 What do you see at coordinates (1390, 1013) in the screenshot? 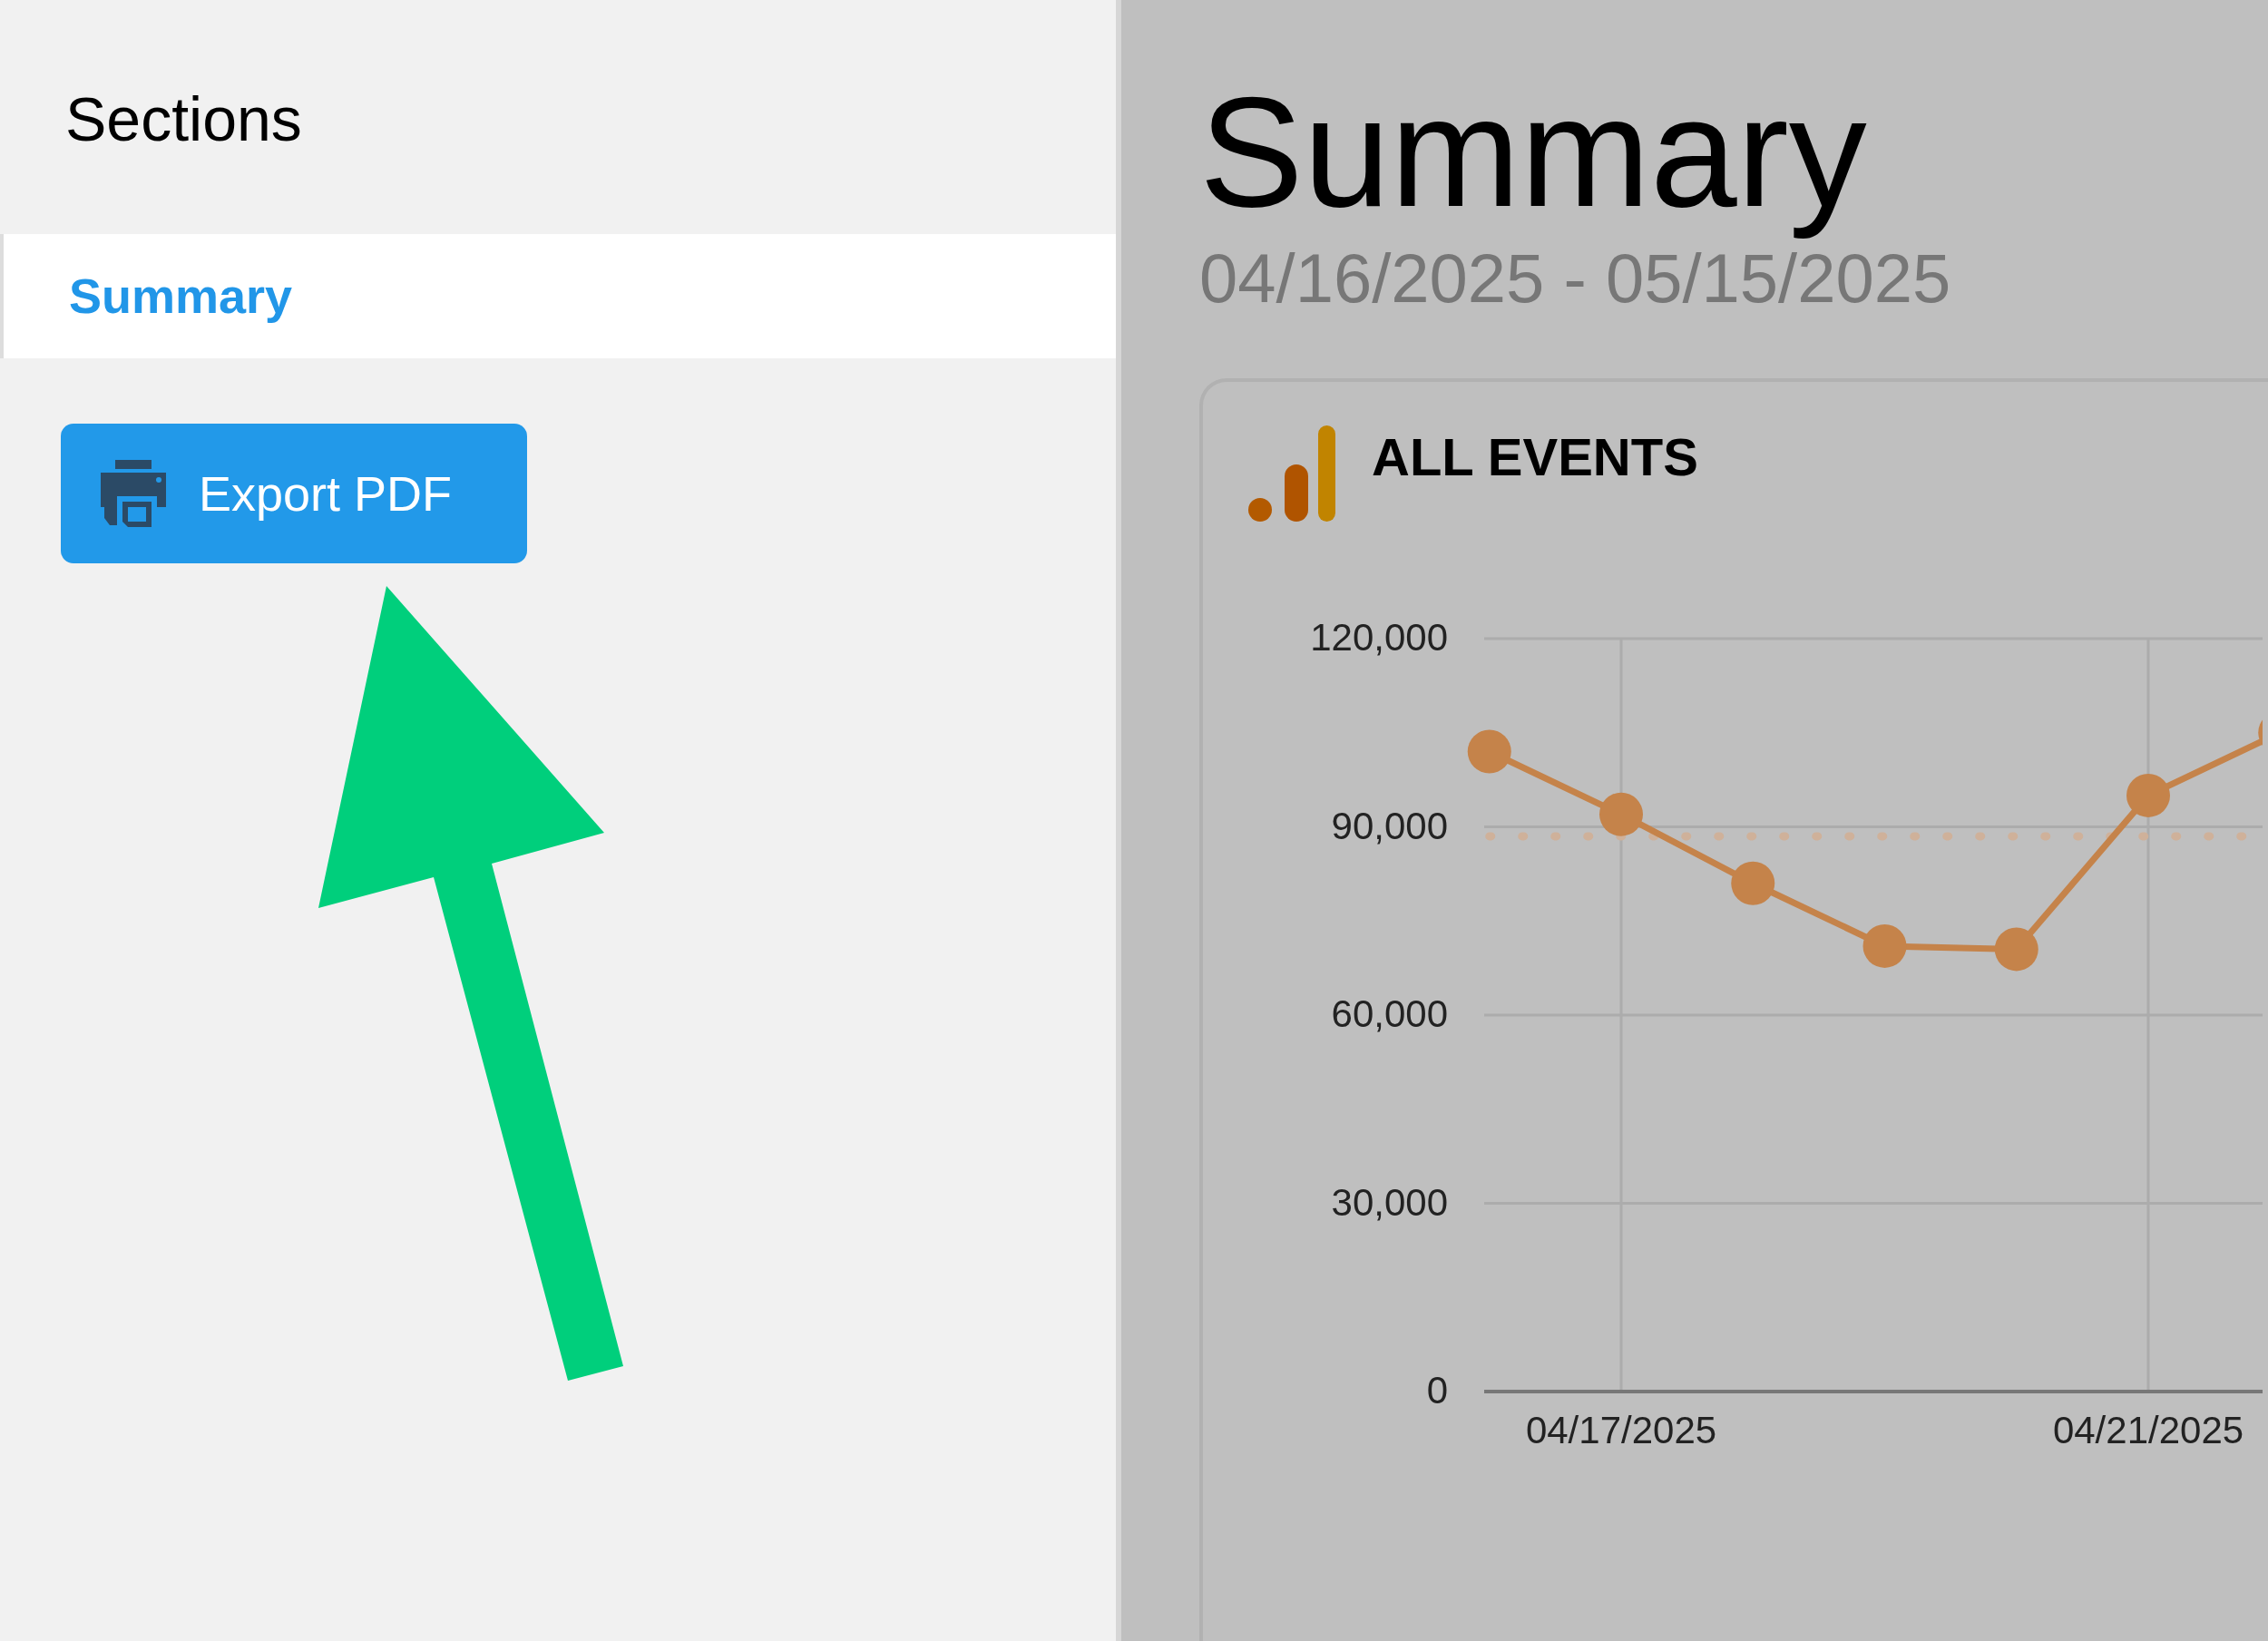
I see `y-axis-label: 60,000` at bounding box center [1390, 1013].